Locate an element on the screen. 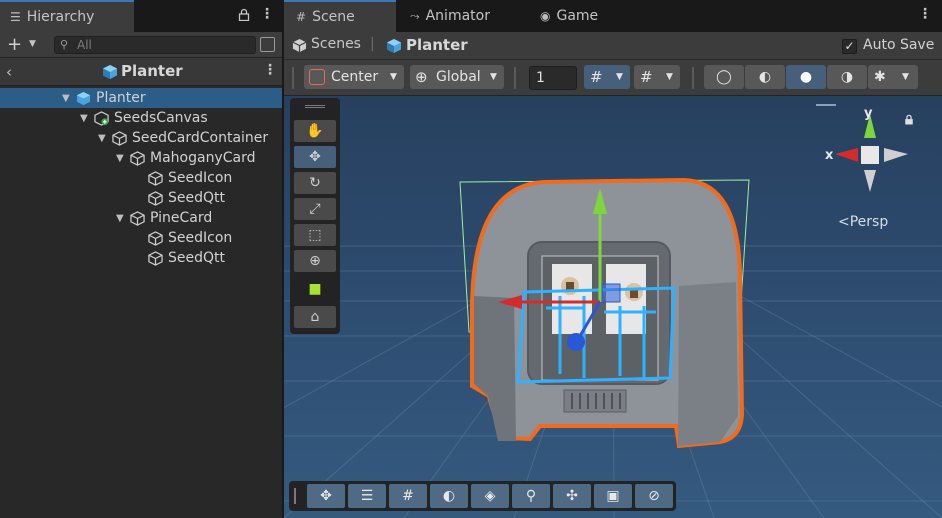 Image resolution: width=942 pixels, height=518 pixels. wireframe-sphere-icon: ◯ is located at coordinates (724, 77).